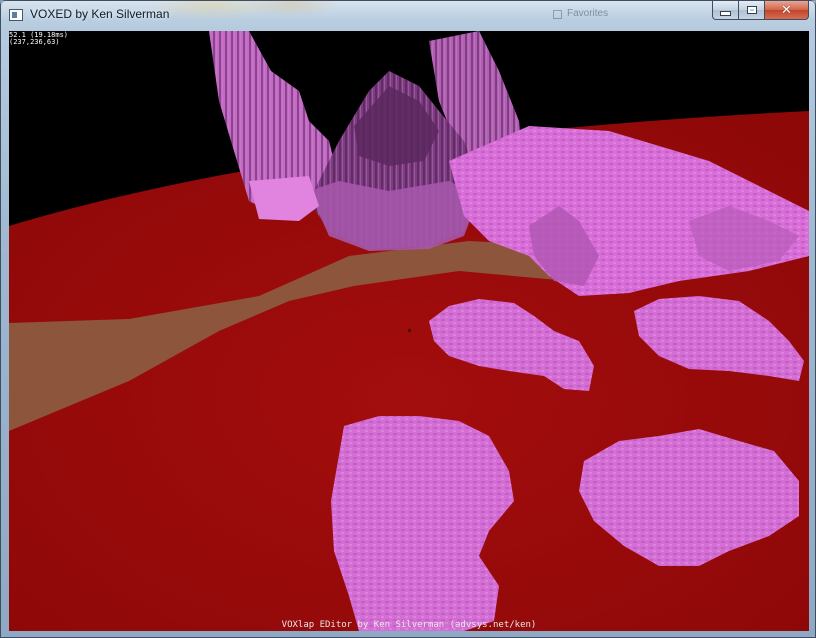  I want to click on minimize-icon, so click(725, 13).